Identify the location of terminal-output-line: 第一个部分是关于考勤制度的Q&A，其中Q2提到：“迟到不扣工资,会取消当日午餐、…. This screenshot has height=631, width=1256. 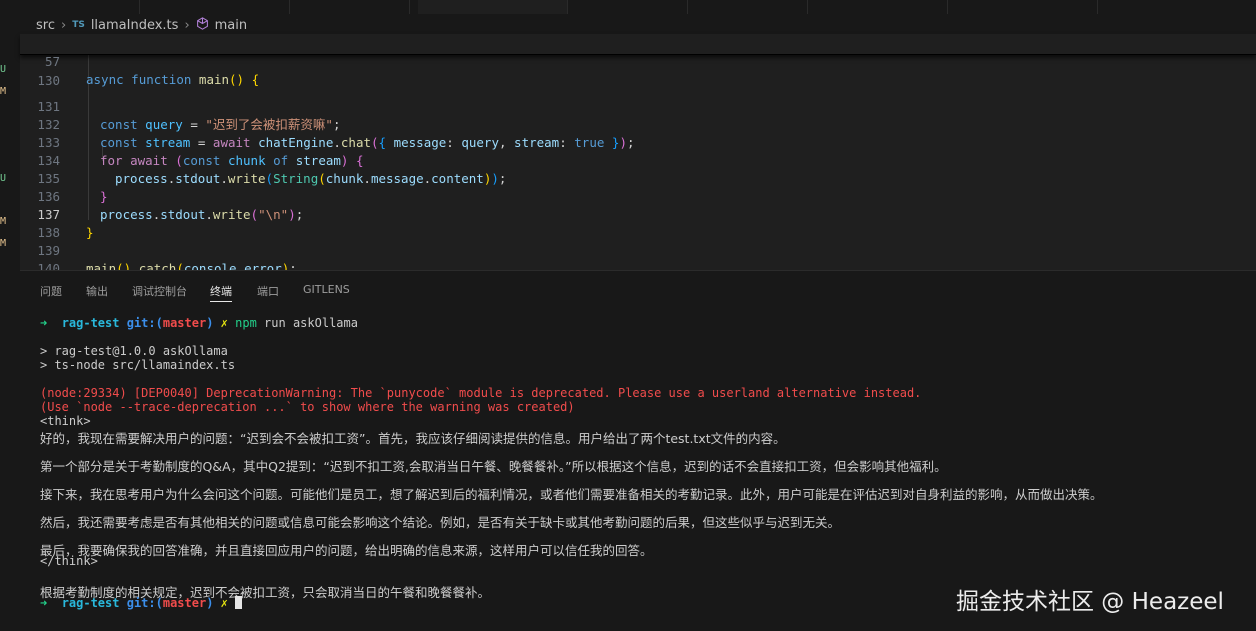
(493, 466).